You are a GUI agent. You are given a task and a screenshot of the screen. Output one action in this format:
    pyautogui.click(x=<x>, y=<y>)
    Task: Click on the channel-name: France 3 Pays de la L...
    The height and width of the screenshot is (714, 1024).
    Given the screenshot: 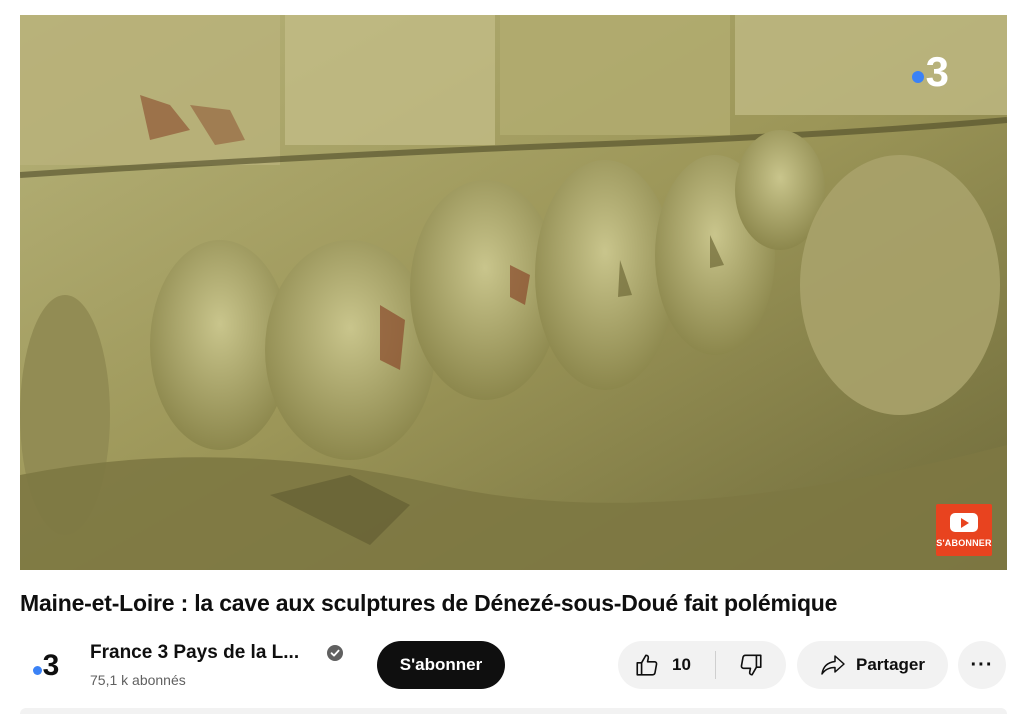 What is the action you would take?
    pyautogui.click(x=194, y=653)
    